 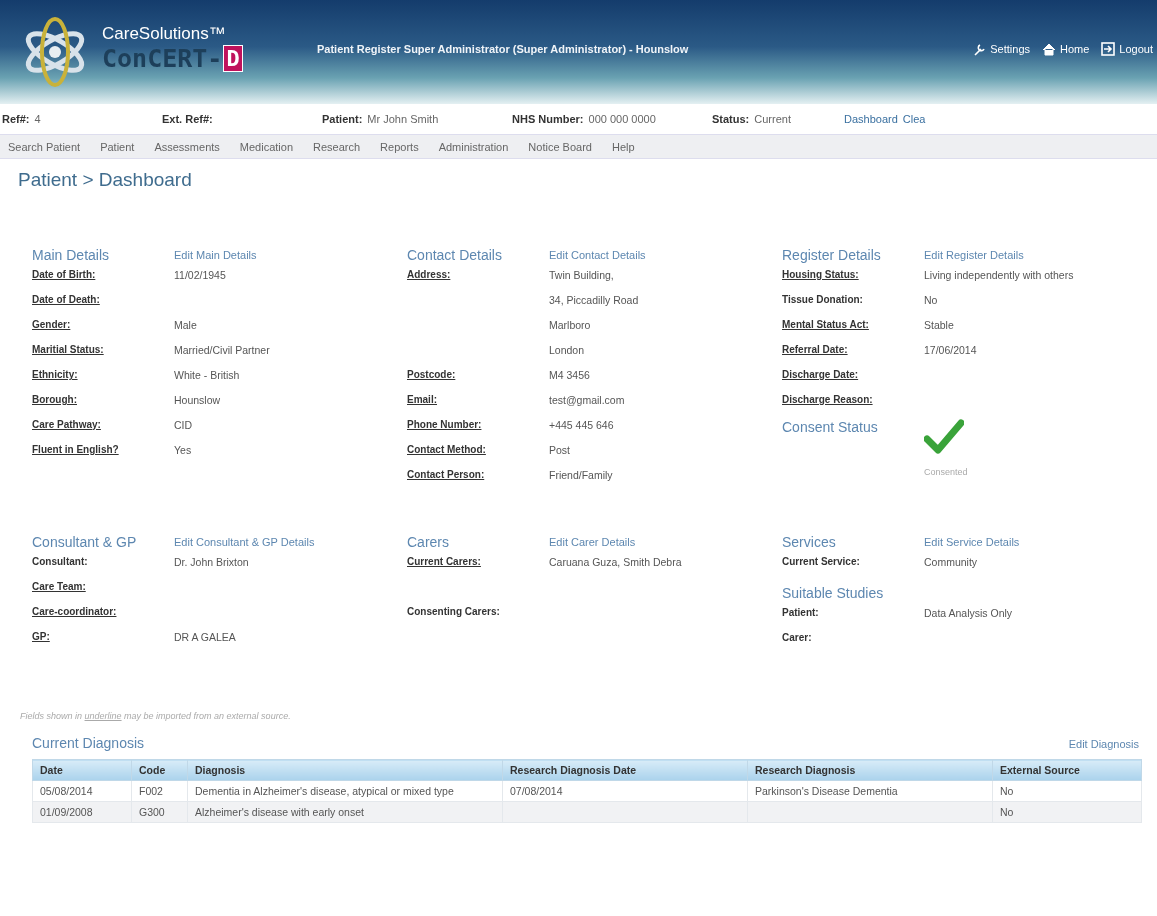 What do you see at coordinates (581, 475) in the screenshot?
I see `field-value: Friend/Family` at bounding box center [581, 475].